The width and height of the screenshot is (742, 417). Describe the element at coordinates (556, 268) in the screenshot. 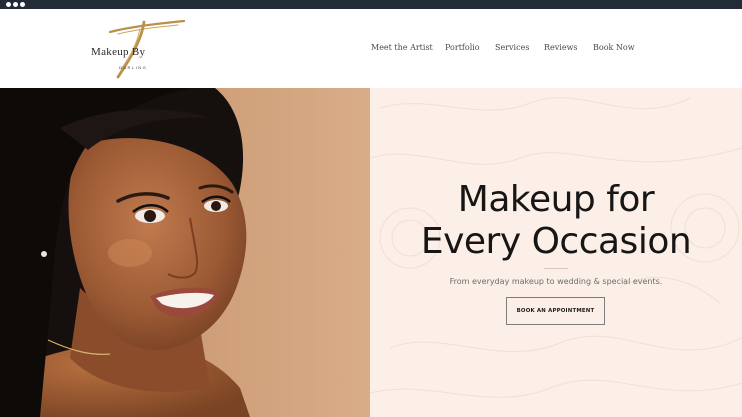

I see `heading-divider` at that location.